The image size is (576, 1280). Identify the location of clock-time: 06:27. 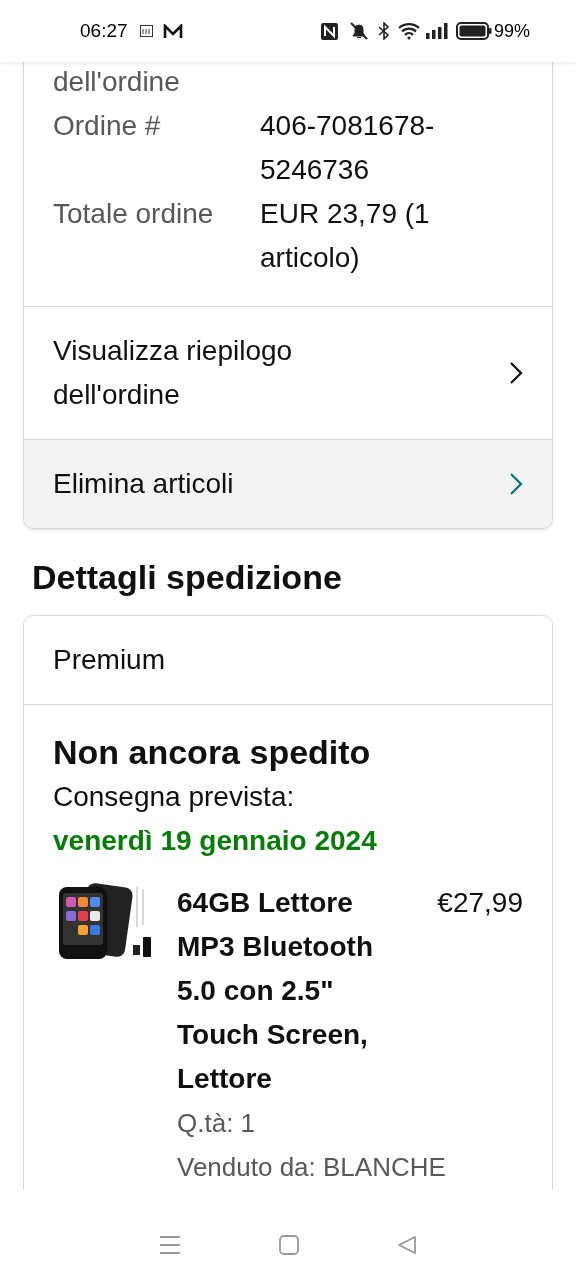
(104, 30).